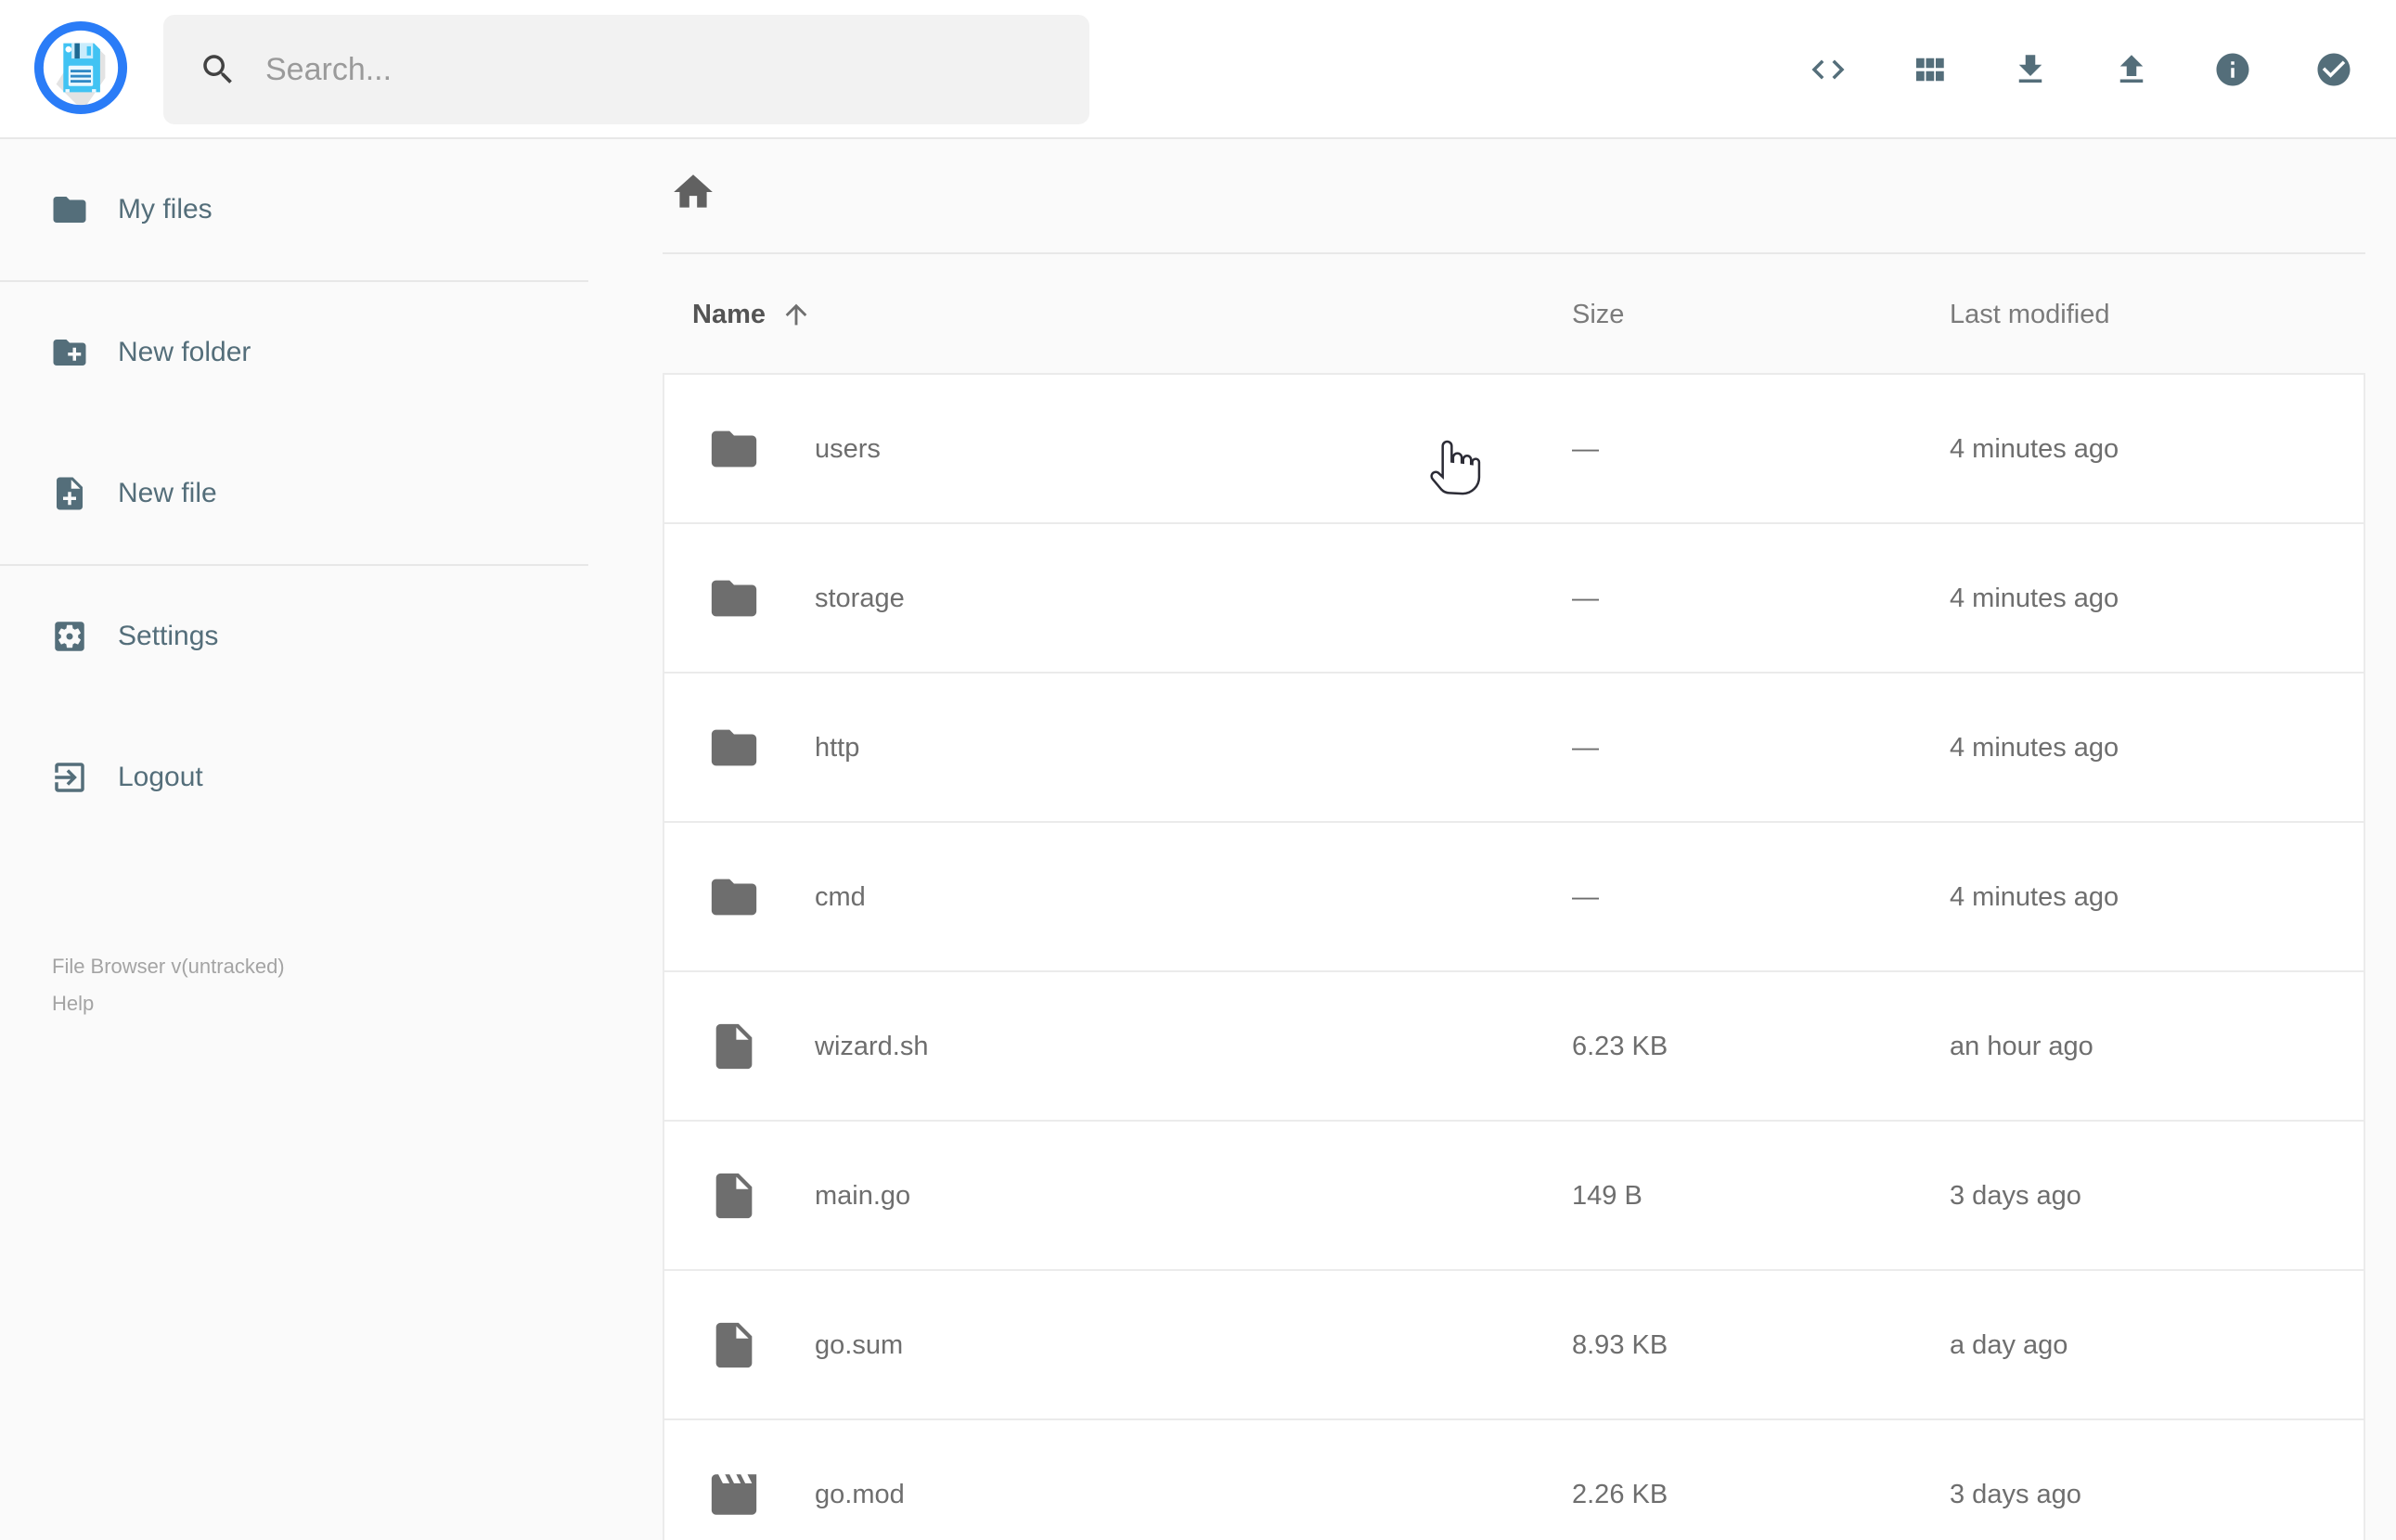  Describe the element at coordinates (168, 1003) in the screenshot. I see `help-link: Help` at that location.